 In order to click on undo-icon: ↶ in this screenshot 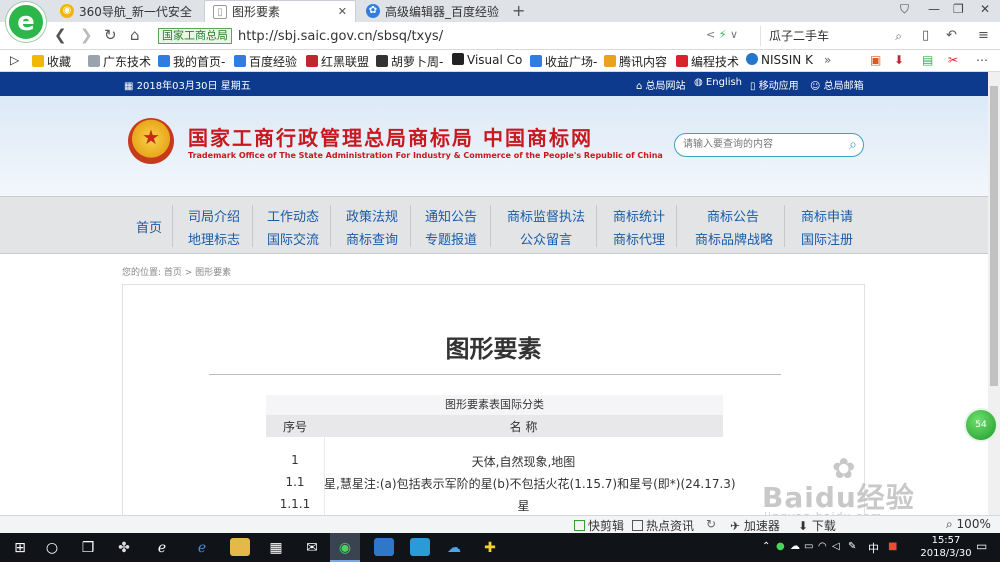, I will do `click(951, 35)`.